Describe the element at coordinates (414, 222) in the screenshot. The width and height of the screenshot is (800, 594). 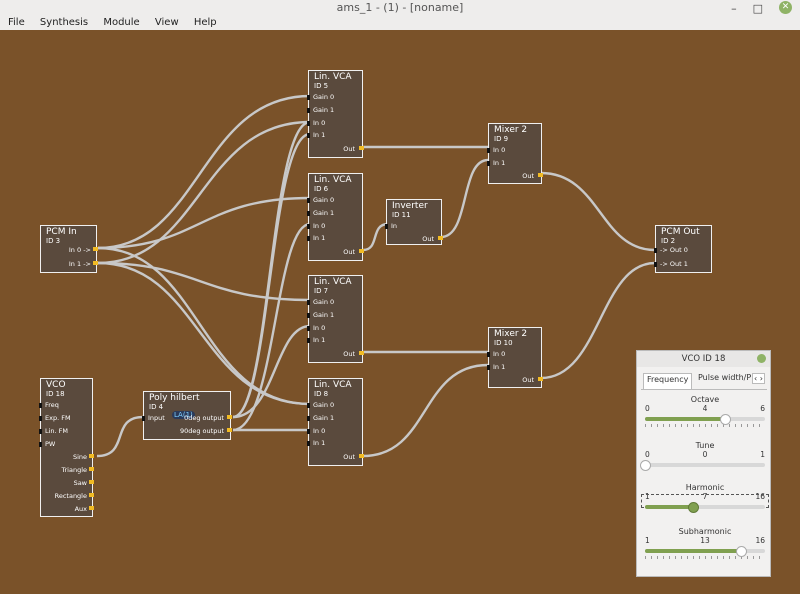
I see `module-inverter-11: Inverter ID 11 In Out` at that location.